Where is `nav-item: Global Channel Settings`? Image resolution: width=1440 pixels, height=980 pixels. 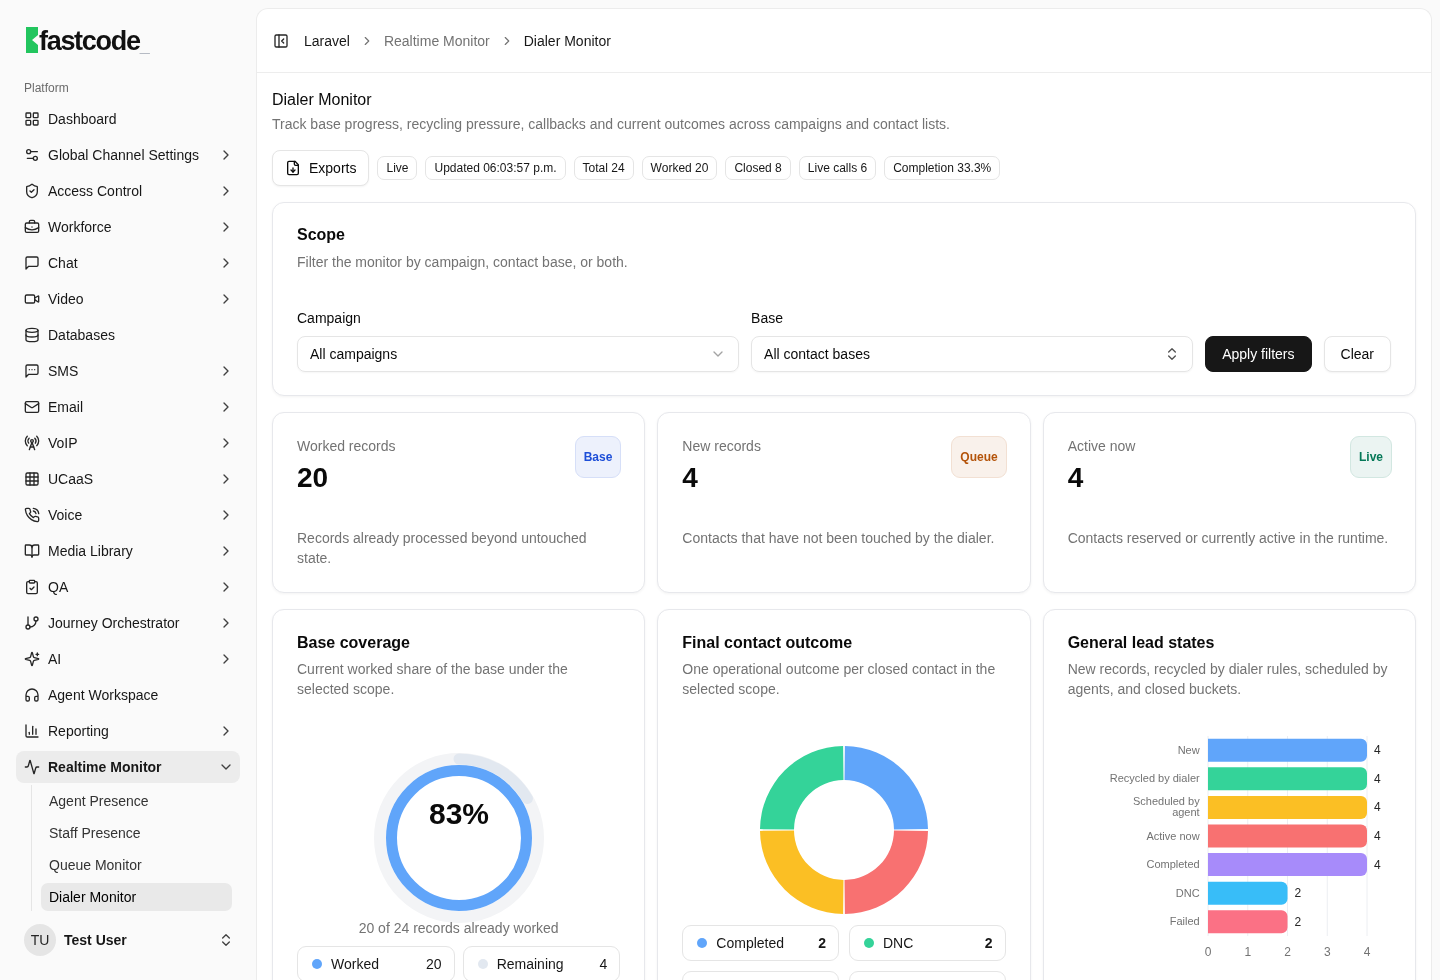
nav-item: Global Channel Settings is located at coordinates (128, 155).